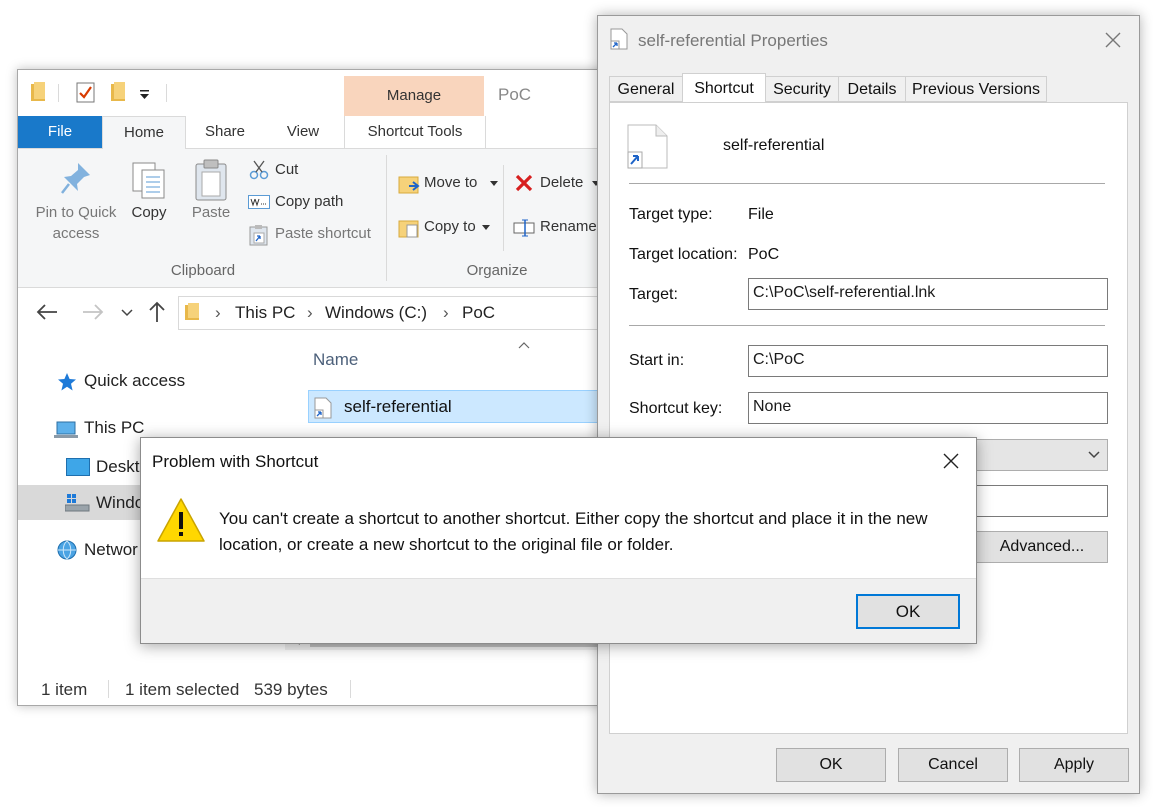 Image resolution: width=1153 pixels, height=807 pixels. Describe the element at coordinates (235, 461) in the screenshot. I see `dialog-title: Problem with Shortcut` at that location.